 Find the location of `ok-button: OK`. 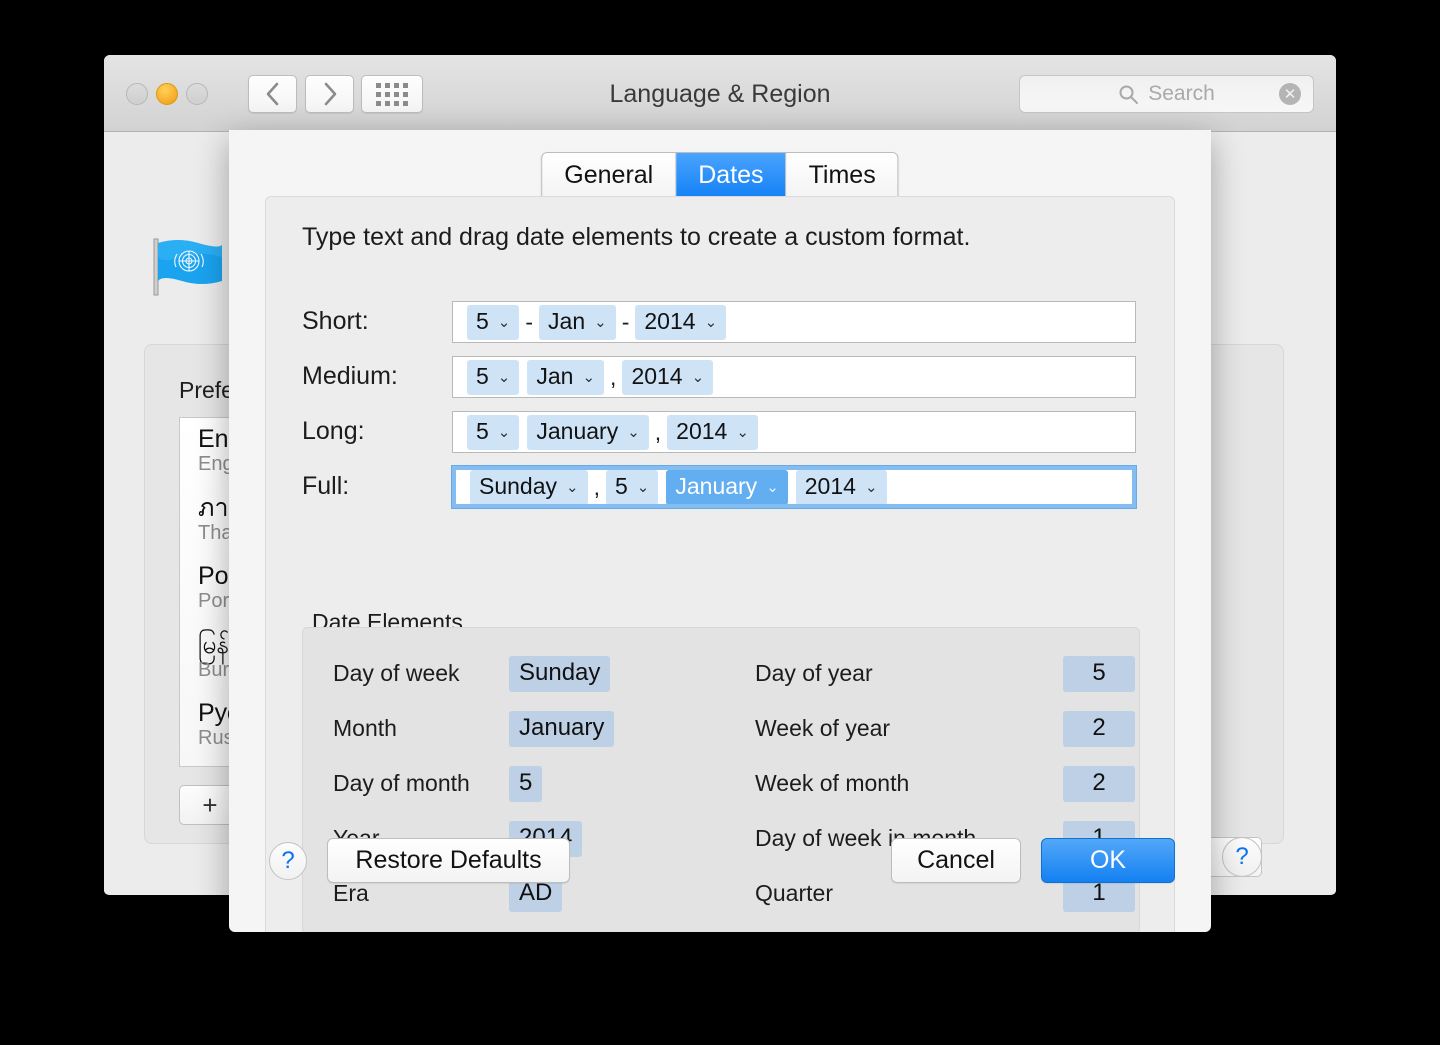

ok-button: OK is located at coordinates (1108, 860).